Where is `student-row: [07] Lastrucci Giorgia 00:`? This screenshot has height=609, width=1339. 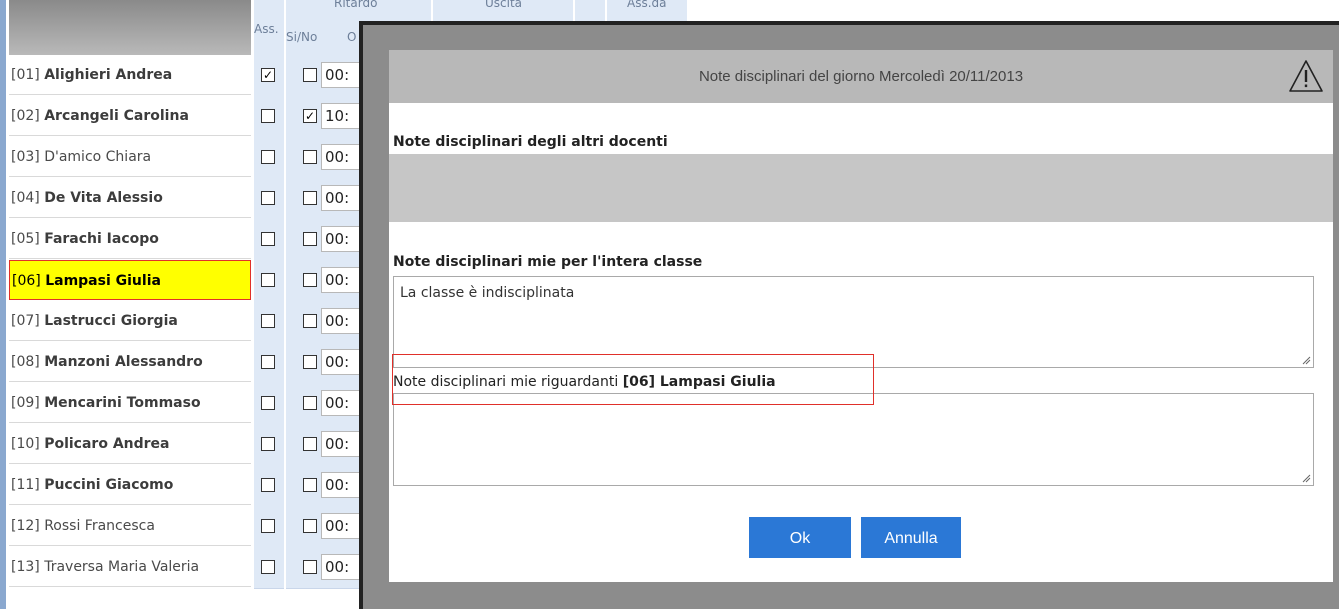 student-row: [07] Lastrucci Giorgia 00: is located at coordinates (187, 322).